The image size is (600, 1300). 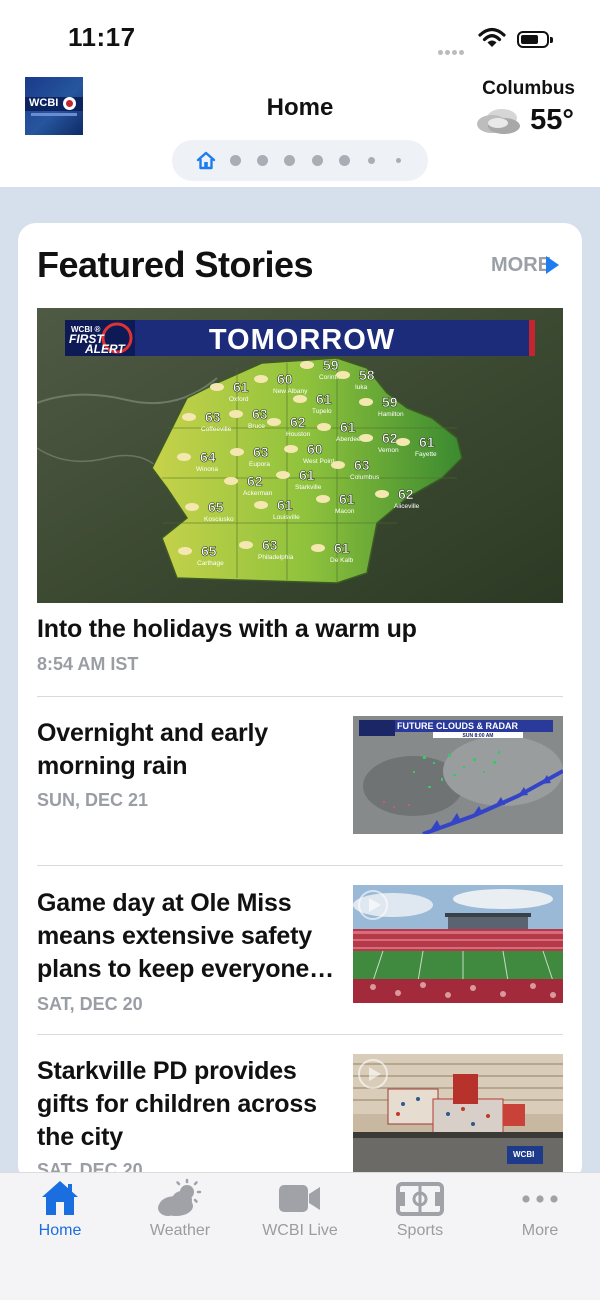 I want to click on map-city: Macon, so click(x=345, y=511).